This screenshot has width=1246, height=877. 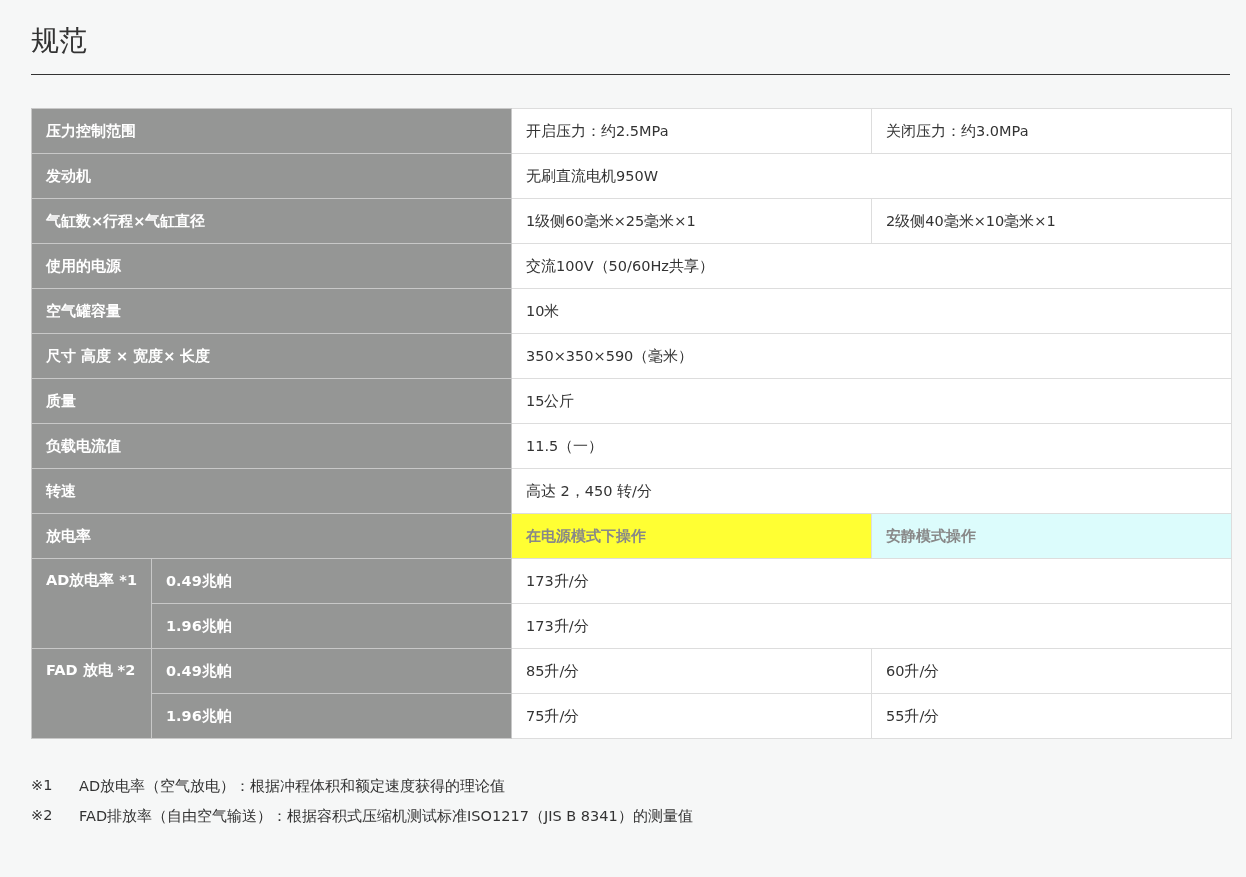 What do you see at coordinates (271, 356) in the screenshot?
I see `row-header: 尺寸 高度 × 宽度× 长度` at bounding box center [271, 356].